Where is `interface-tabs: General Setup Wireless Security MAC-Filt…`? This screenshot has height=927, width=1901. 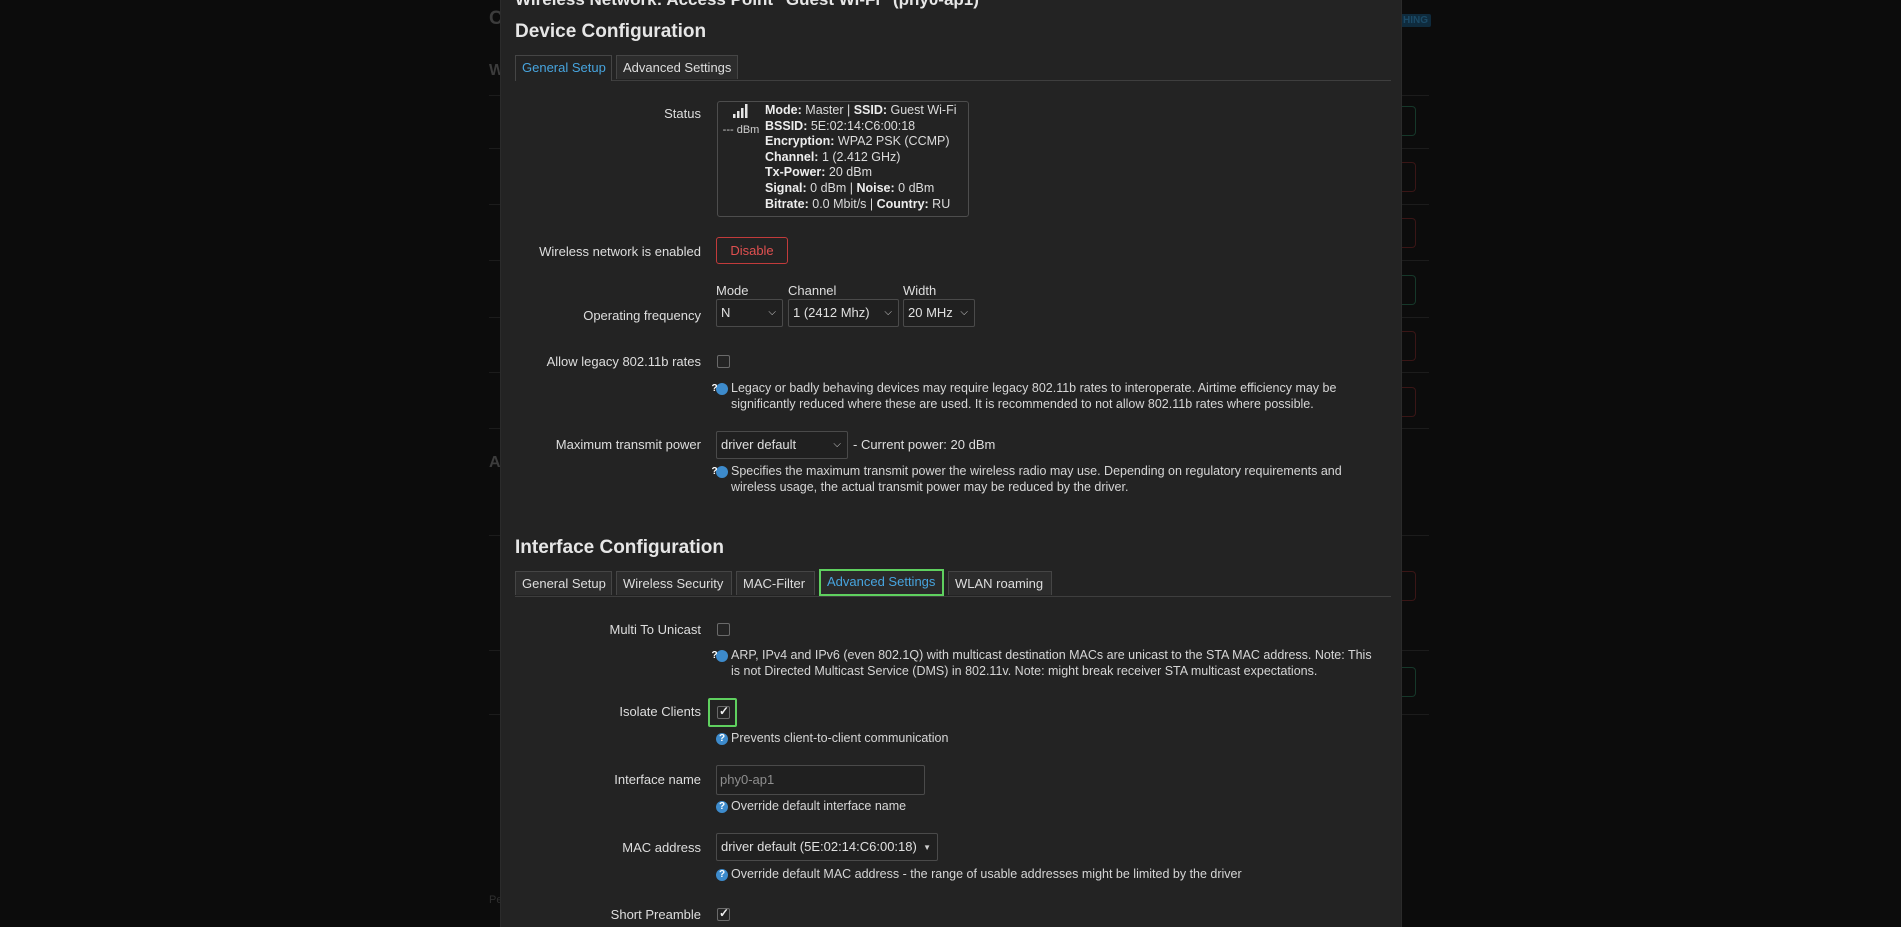 interface-tabs: General Setup Wireless Security MAC-Filt… is located at coordinates (953, 583).